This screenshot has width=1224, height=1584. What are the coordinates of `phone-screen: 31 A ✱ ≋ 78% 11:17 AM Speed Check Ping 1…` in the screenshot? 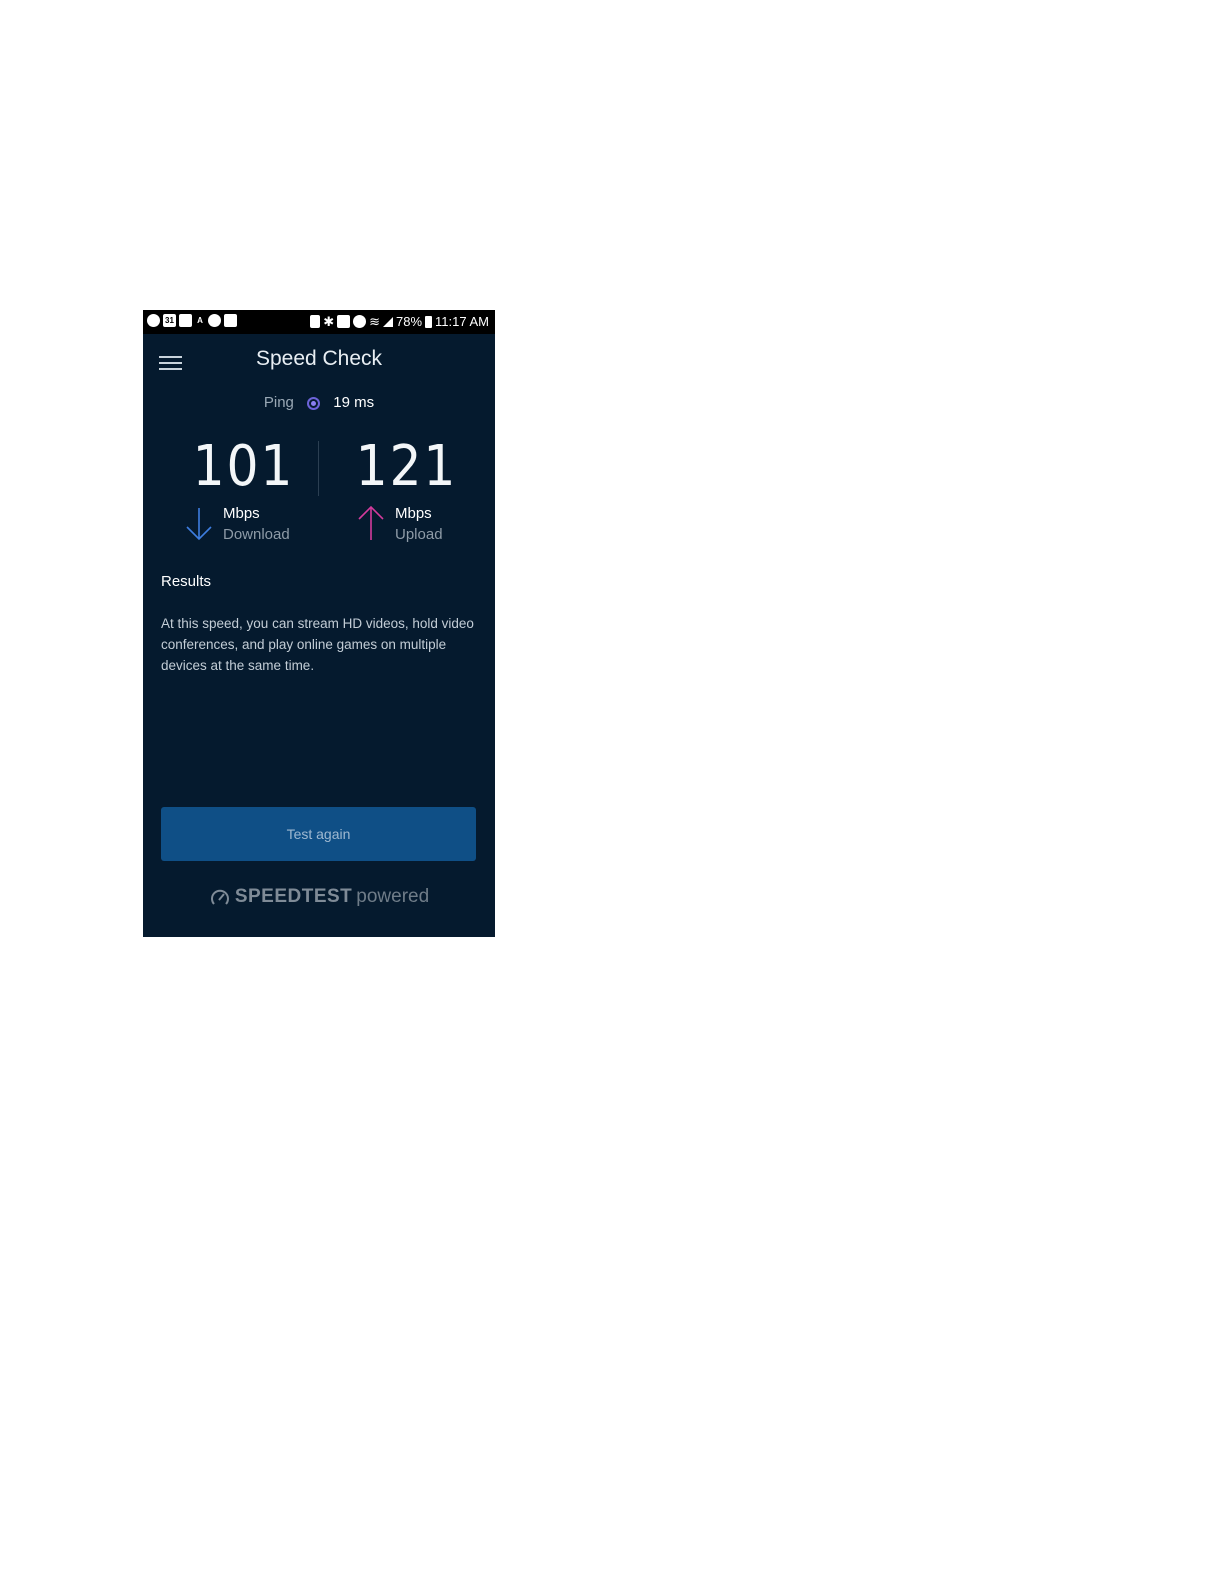 It's located at (319, 623).